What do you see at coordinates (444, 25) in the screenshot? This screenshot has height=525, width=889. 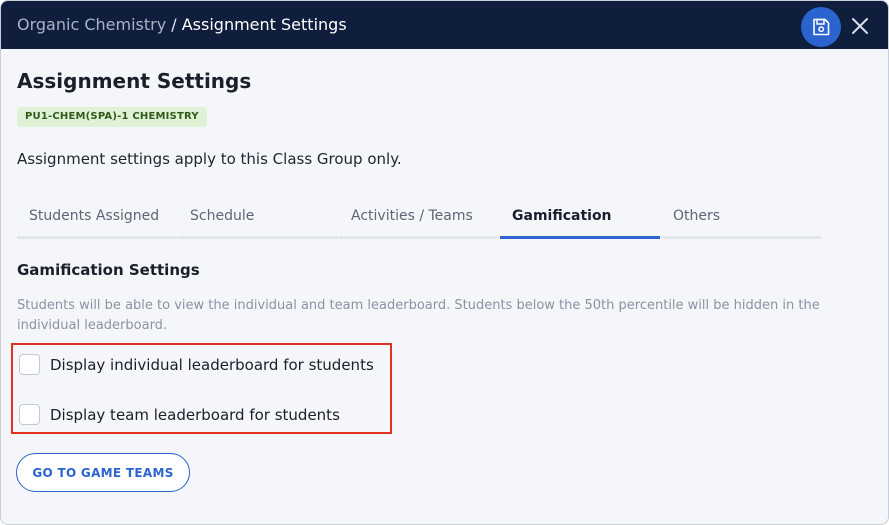 I see `modal-header: Organic Chemistry / Assignment Settings` at bounding box center [444, 25].